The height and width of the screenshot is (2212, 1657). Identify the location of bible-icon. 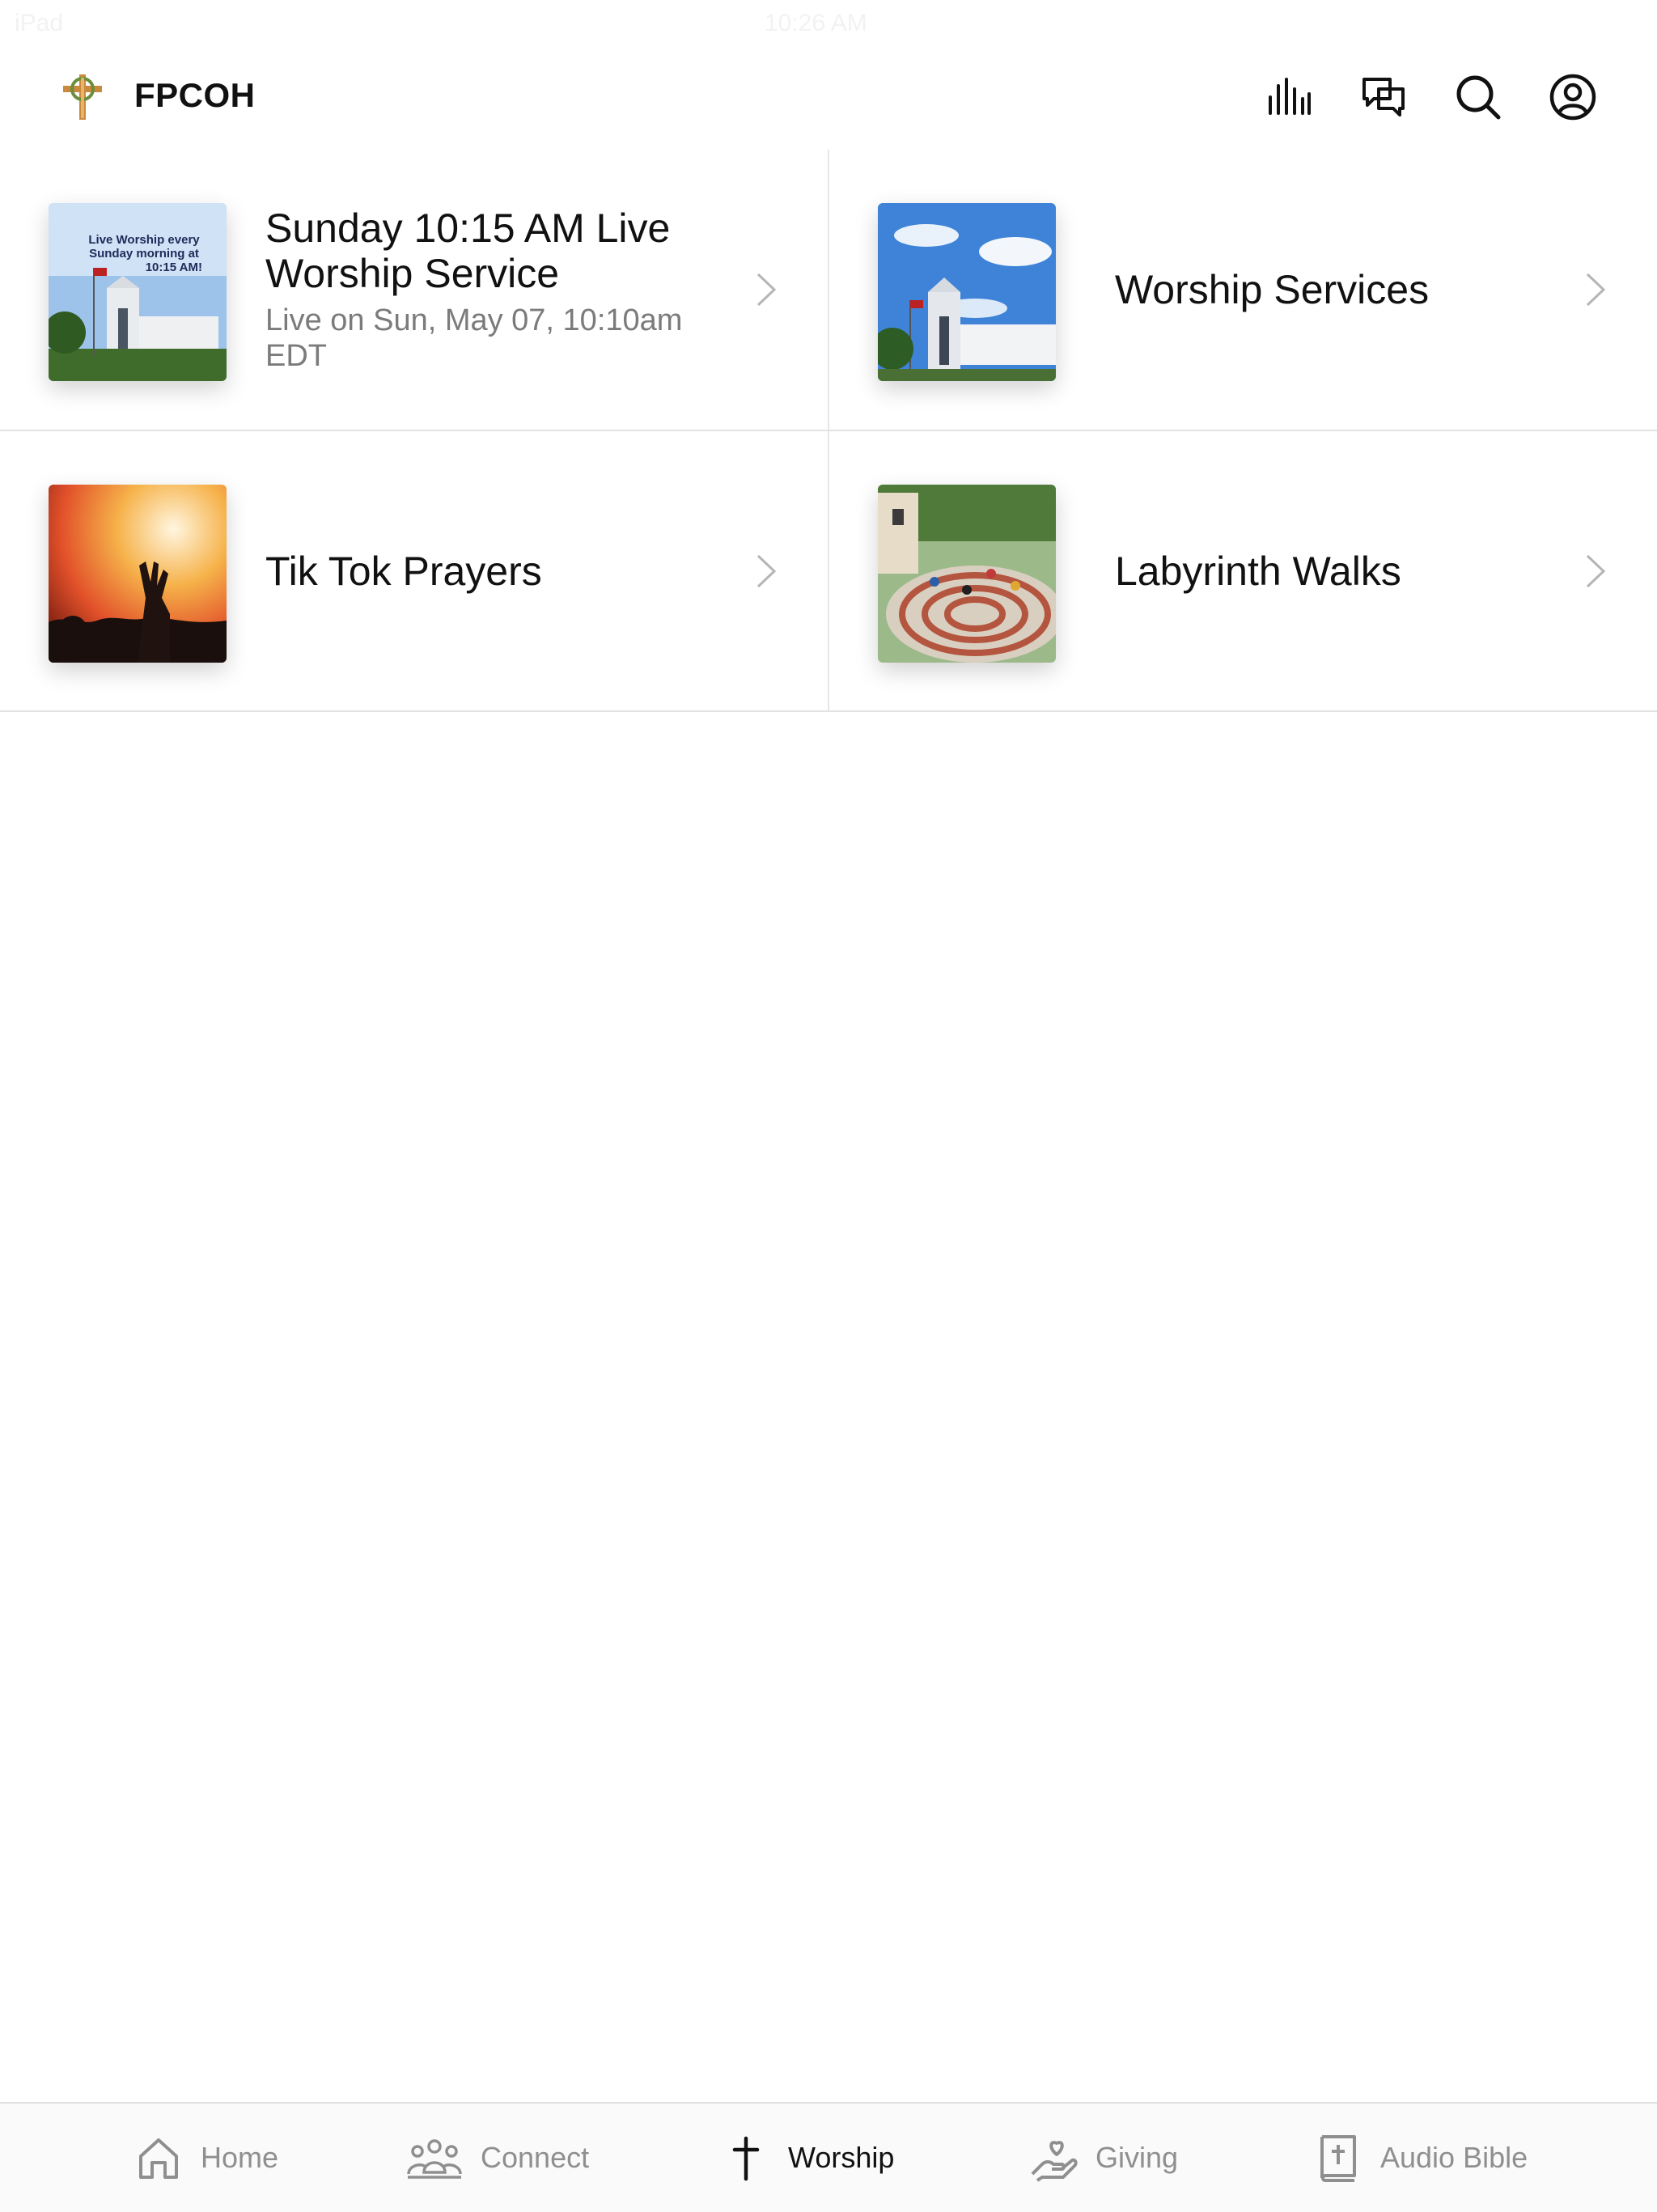
(1338, 2158).